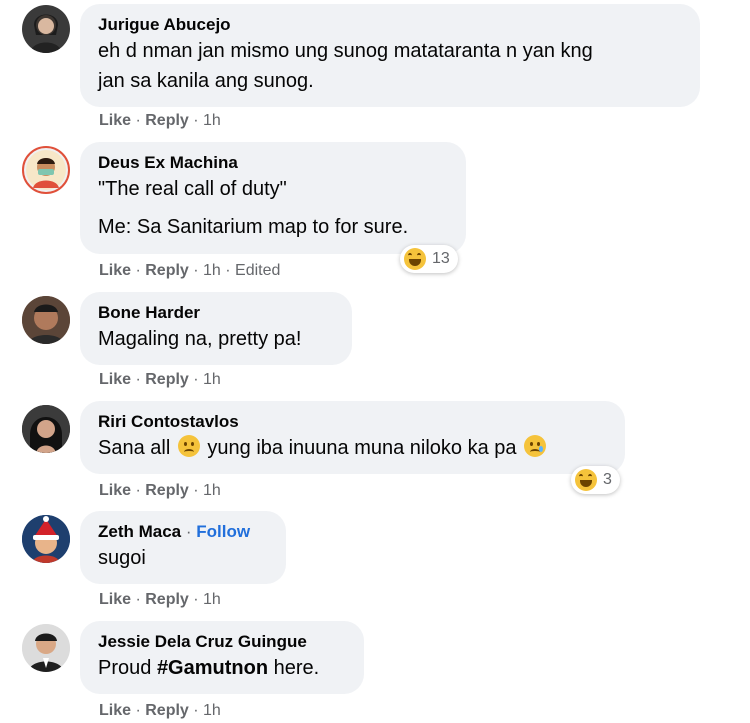 The height and width of the screenshot is (723, 750). What do you see at coordinates (125, 668) in the screenshot?
I see `comment-text-part: Proud` at bounding box center [125, 668].